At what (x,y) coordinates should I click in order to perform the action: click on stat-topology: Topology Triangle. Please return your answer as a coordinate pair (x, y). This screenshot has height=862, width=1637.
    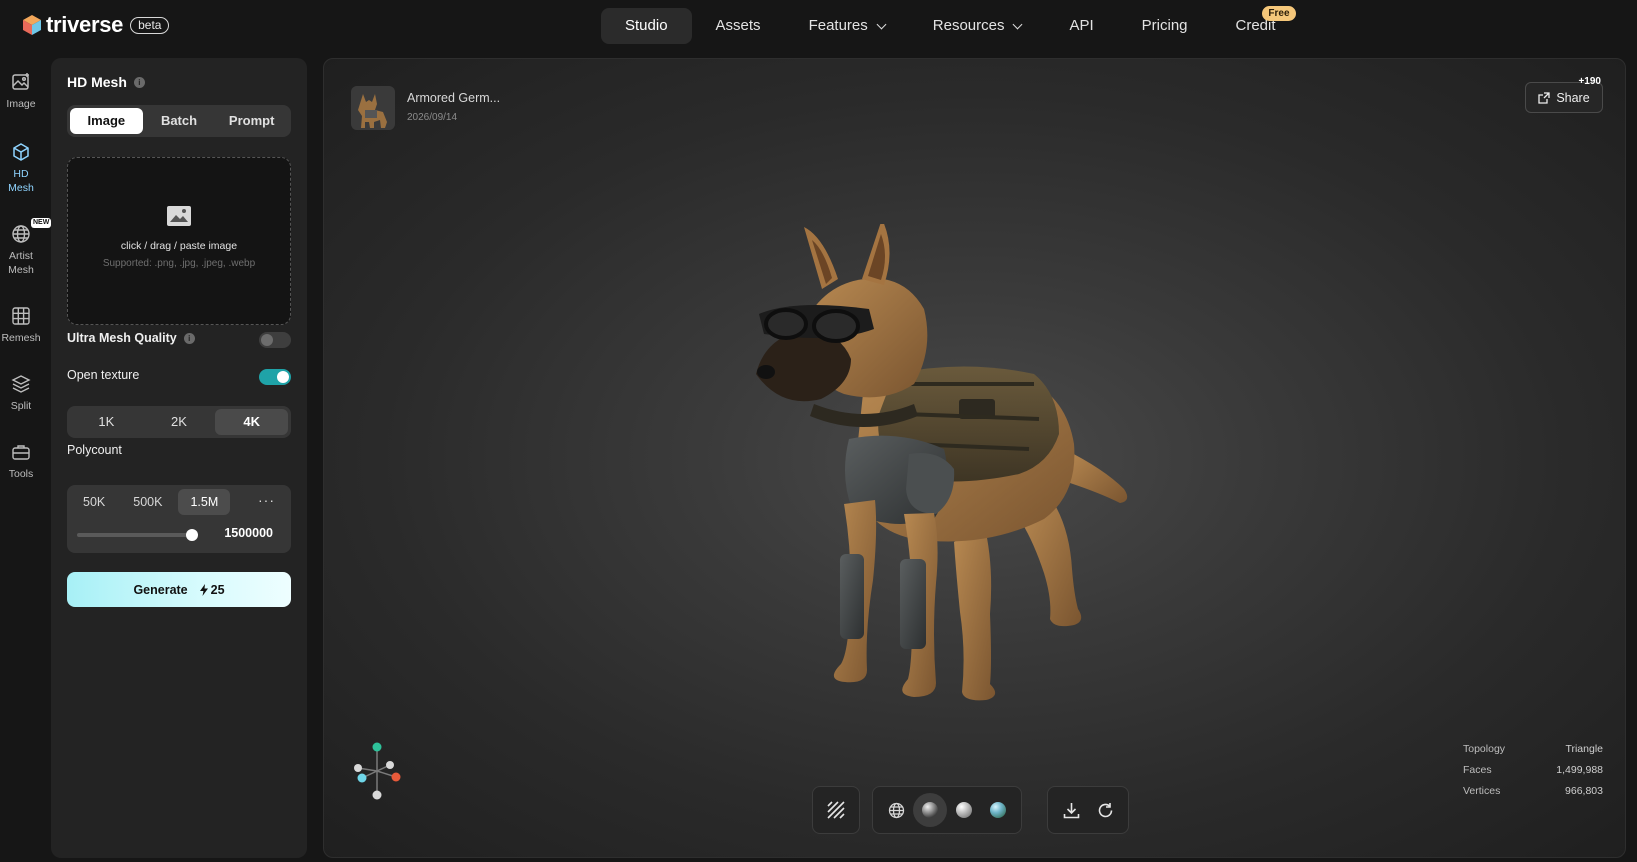
    Looking at the image, I should click on (1533, 749).